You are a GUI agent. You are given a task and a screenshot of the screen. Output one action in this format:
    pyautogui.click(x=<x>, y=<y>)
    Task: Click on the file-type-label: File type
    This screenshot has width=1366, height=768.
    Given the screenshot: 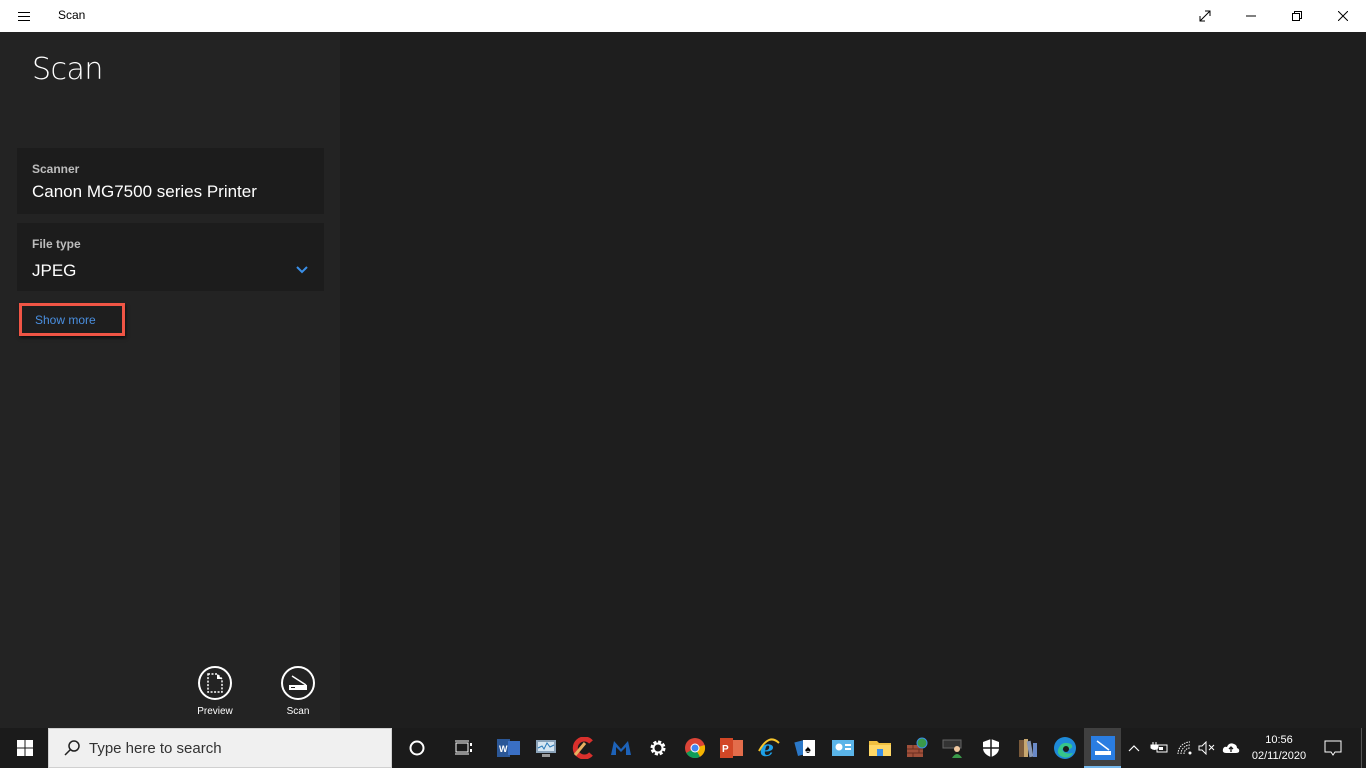 What is the action you would take?
    pyautogui.click(x=56, y=244)
    